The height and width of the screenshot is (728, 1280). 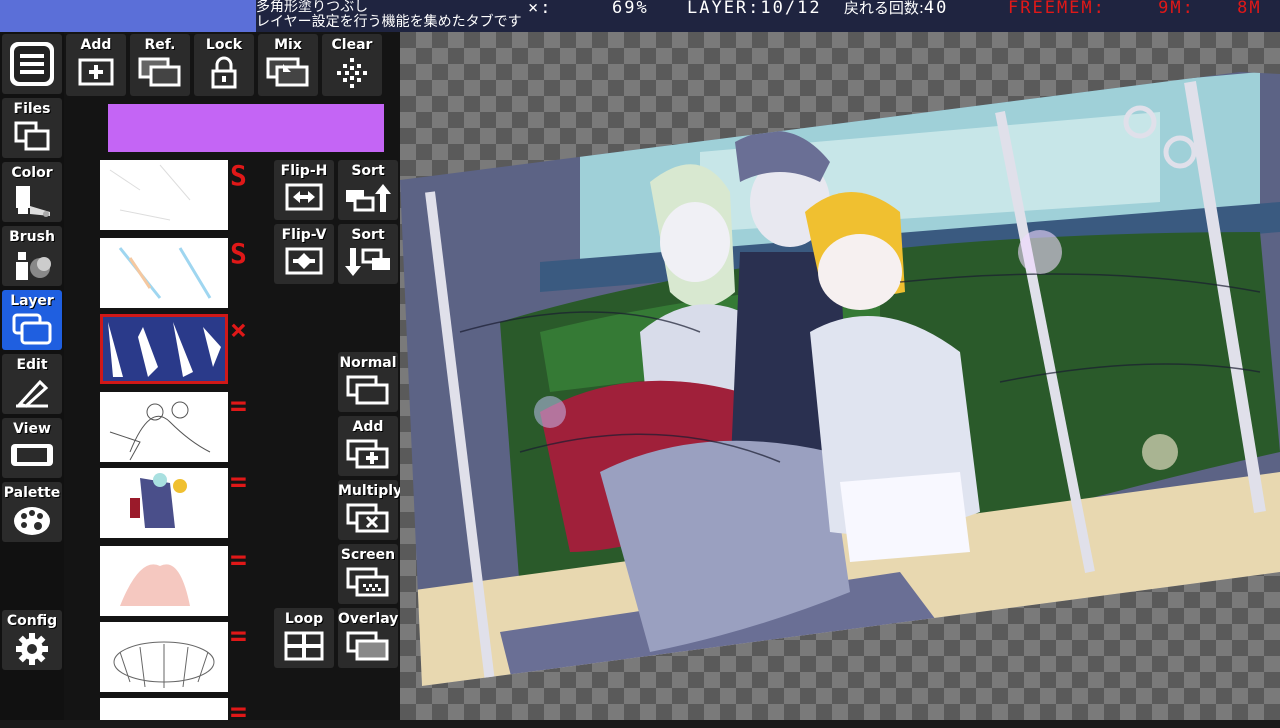 I want to click on sort-up-label: Sort, so click(x=368, y=171).